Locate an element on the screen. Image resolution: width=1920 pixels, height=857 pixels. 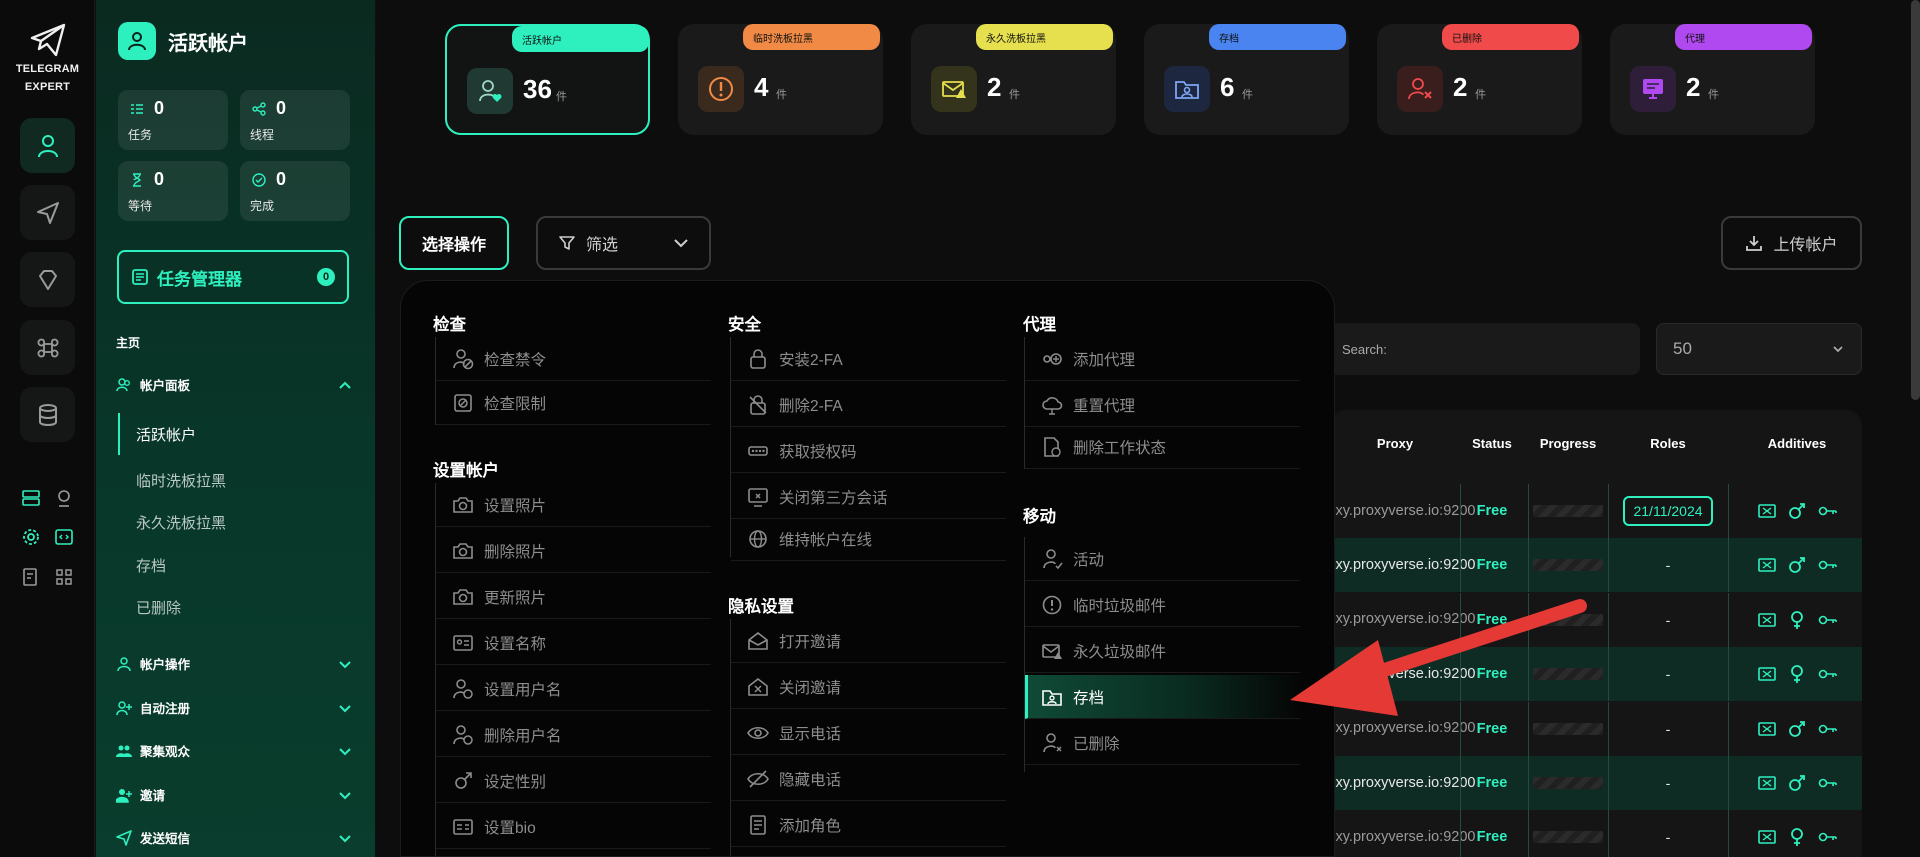
menu-item-open-invites: 打开邀请 is located at coordinates (868, 641).